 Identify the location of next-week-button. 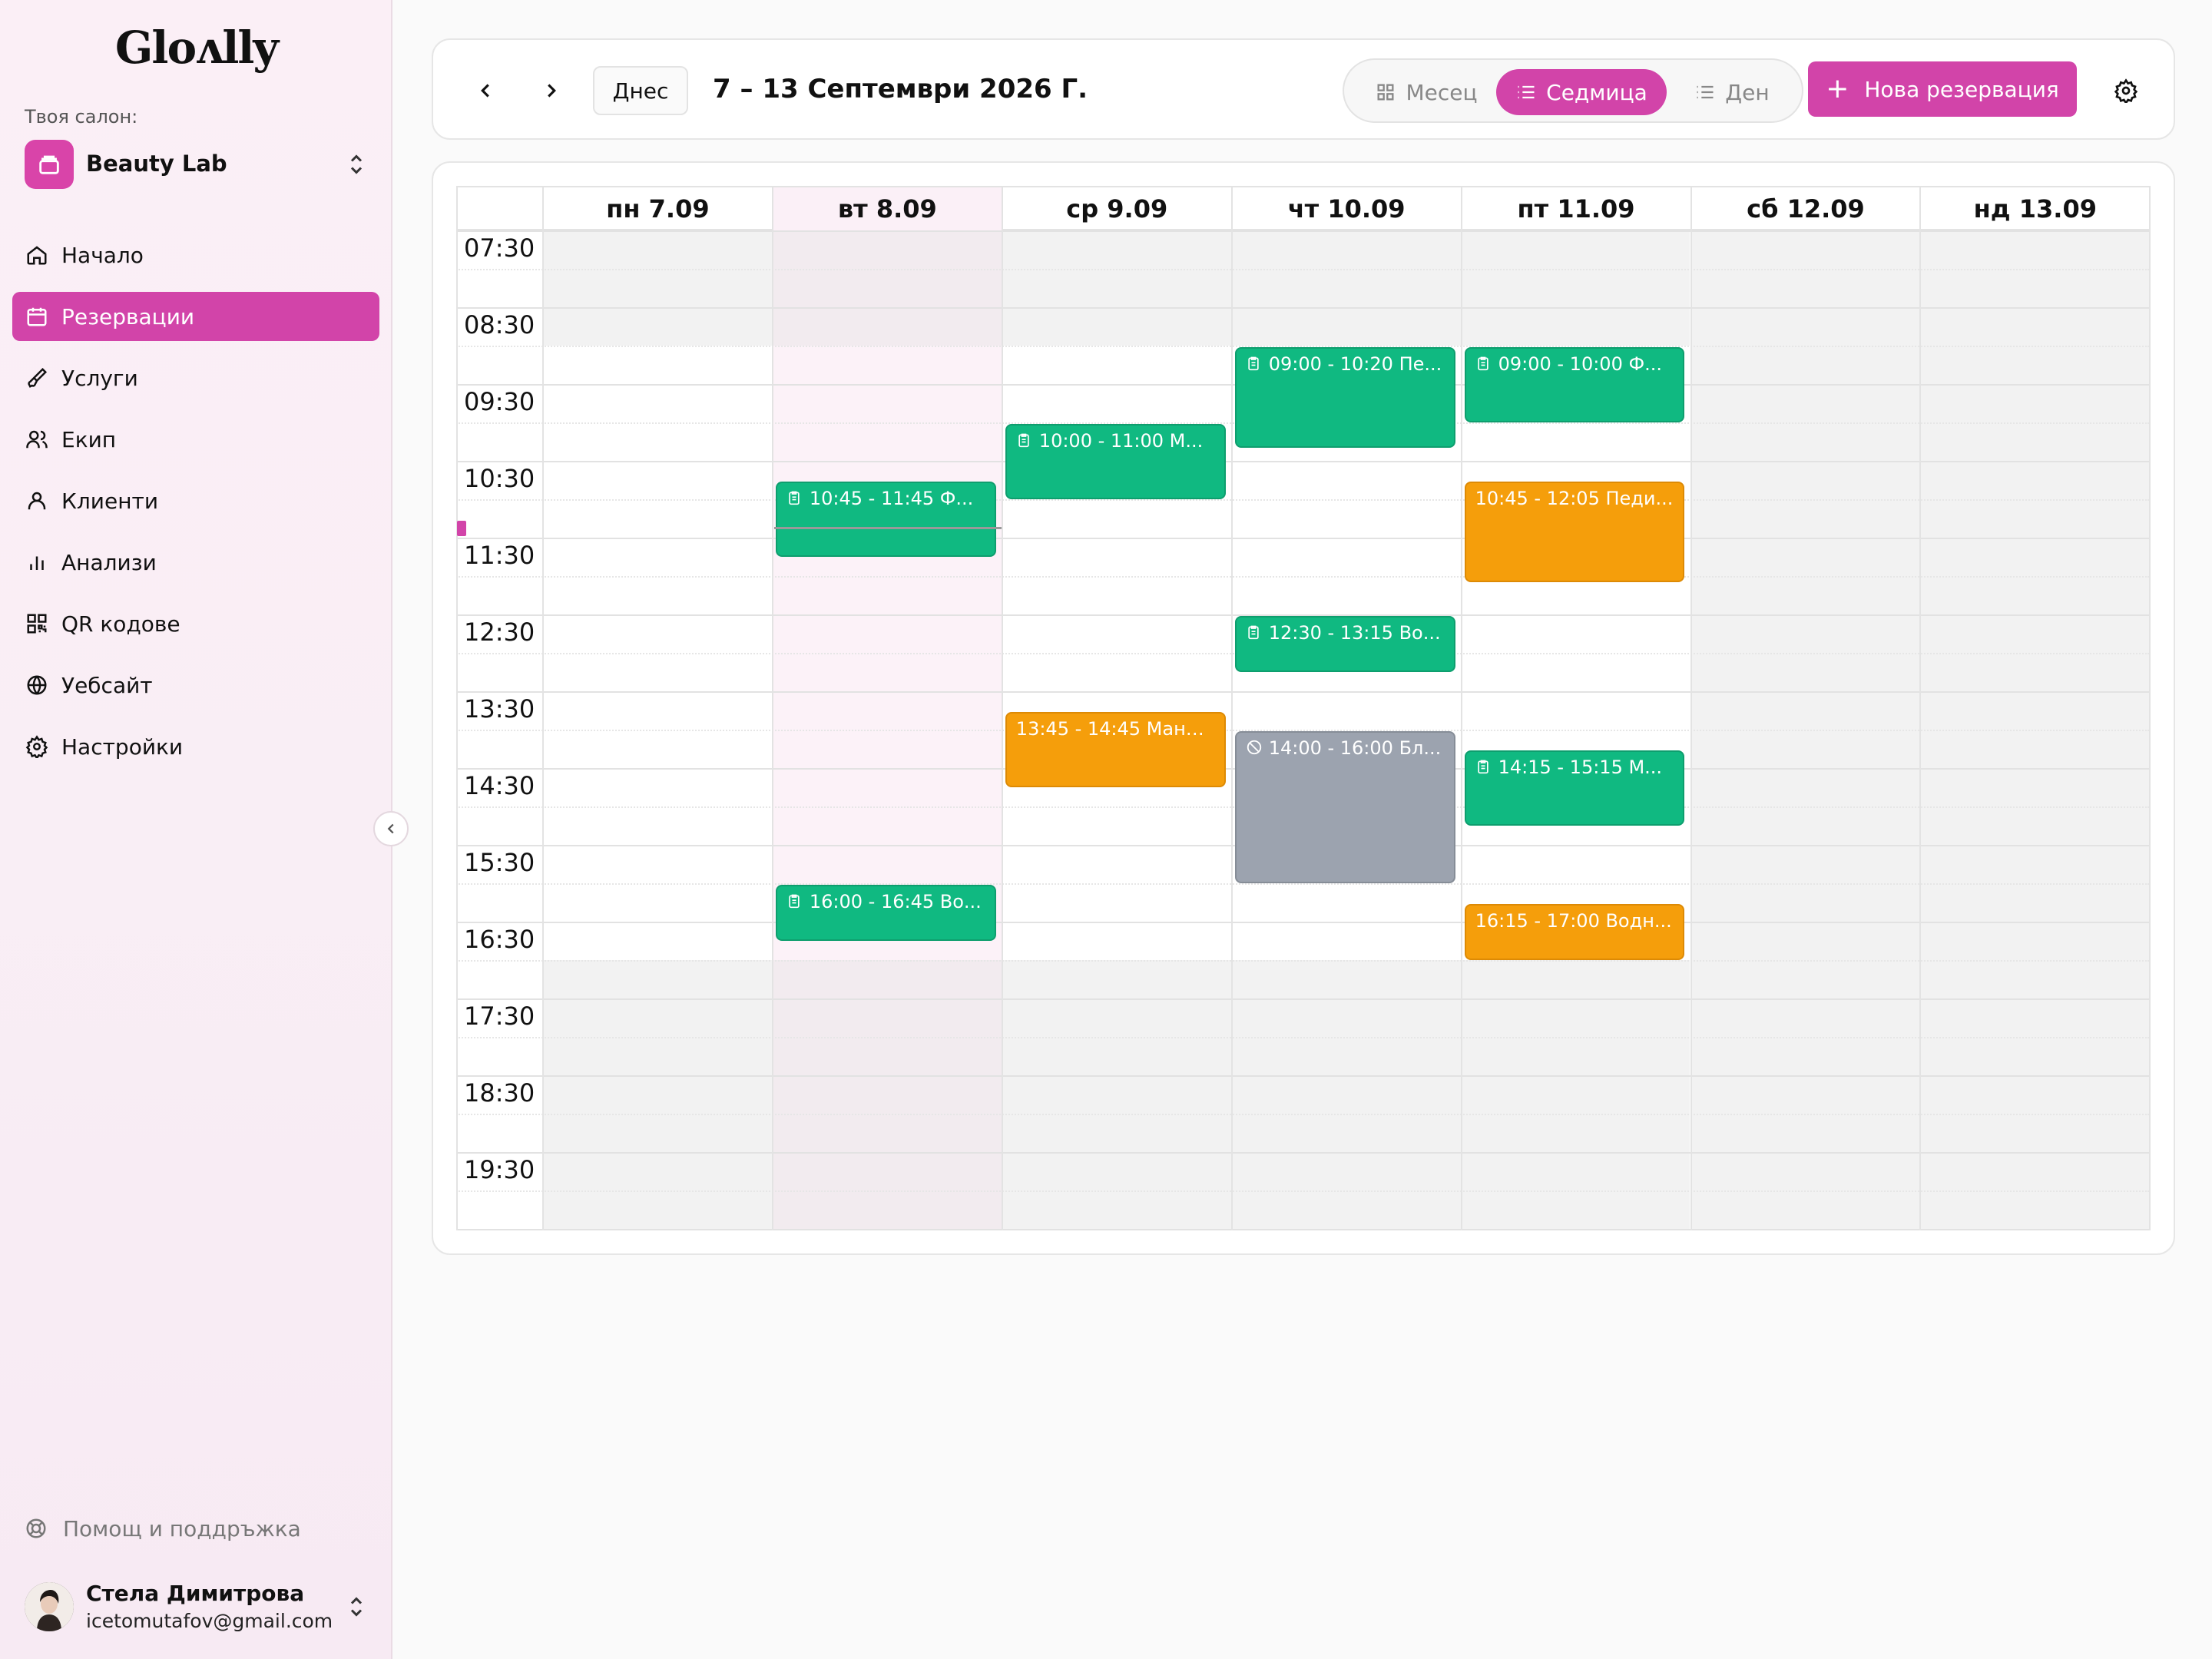
(551, 90).